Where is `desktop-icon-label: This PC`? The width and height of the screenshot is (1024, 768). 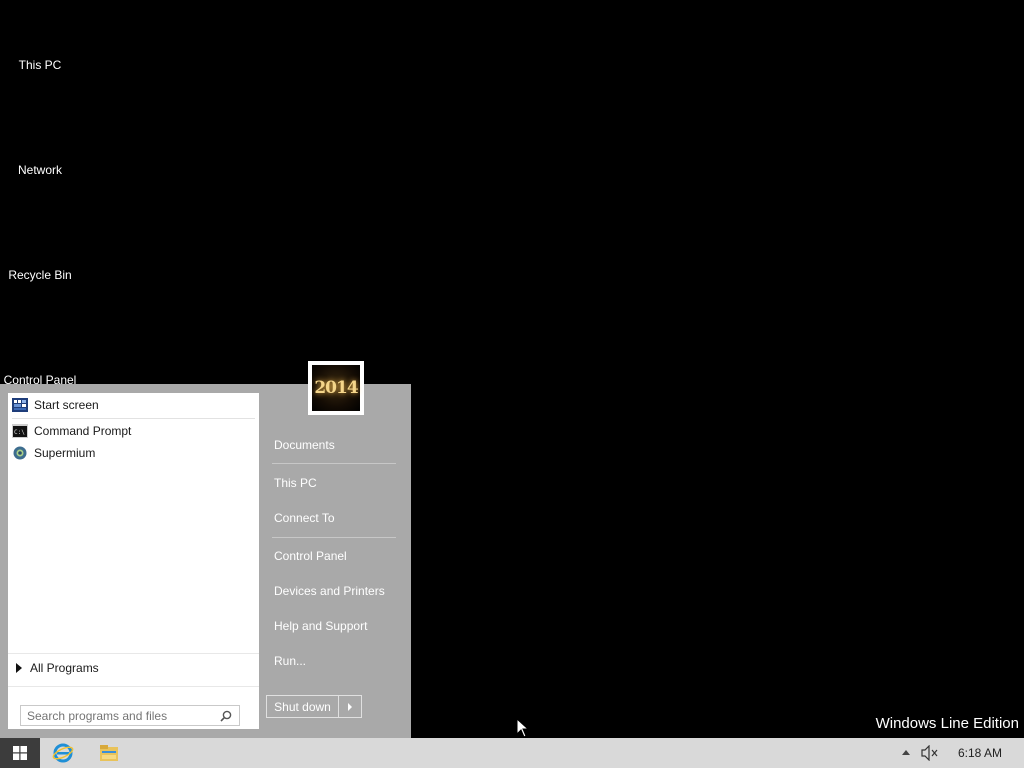
desktop-icon-label: This PC is located at coordinates (40, 65).